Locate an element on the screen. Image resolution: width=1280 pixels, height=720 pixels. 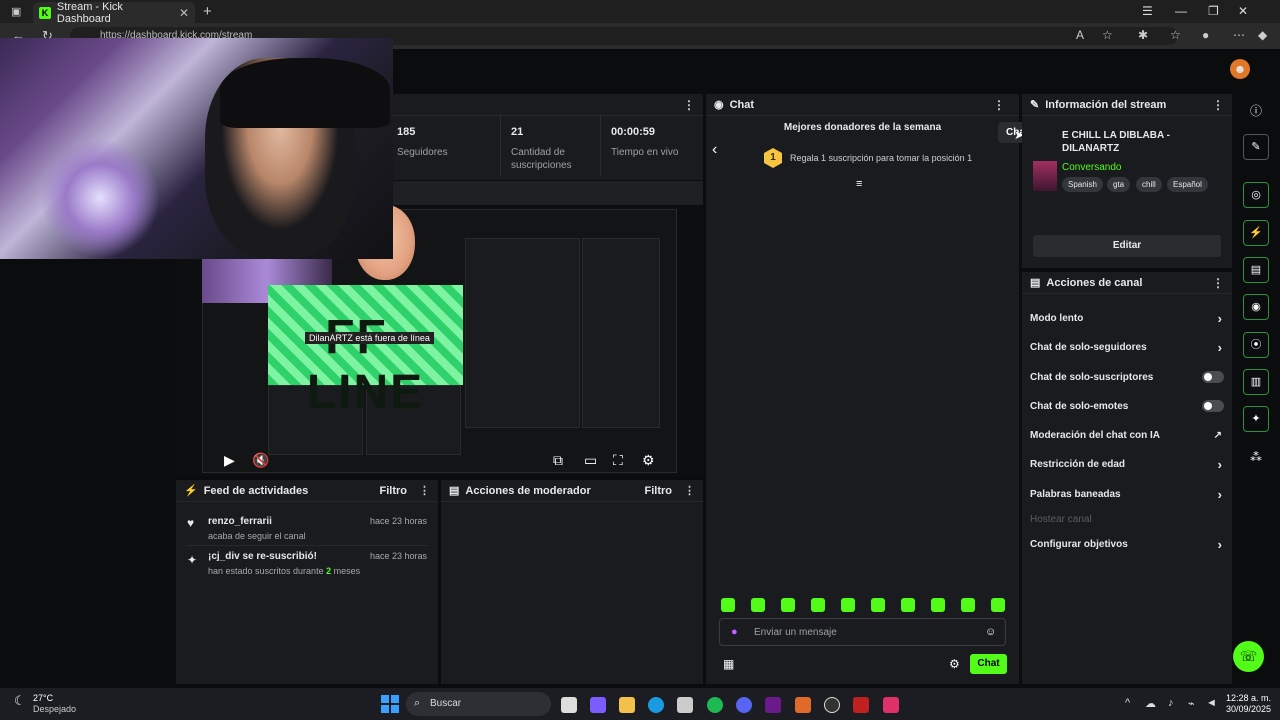
tray-chevron-icon: ^ is located at coordinates (1127, 703).